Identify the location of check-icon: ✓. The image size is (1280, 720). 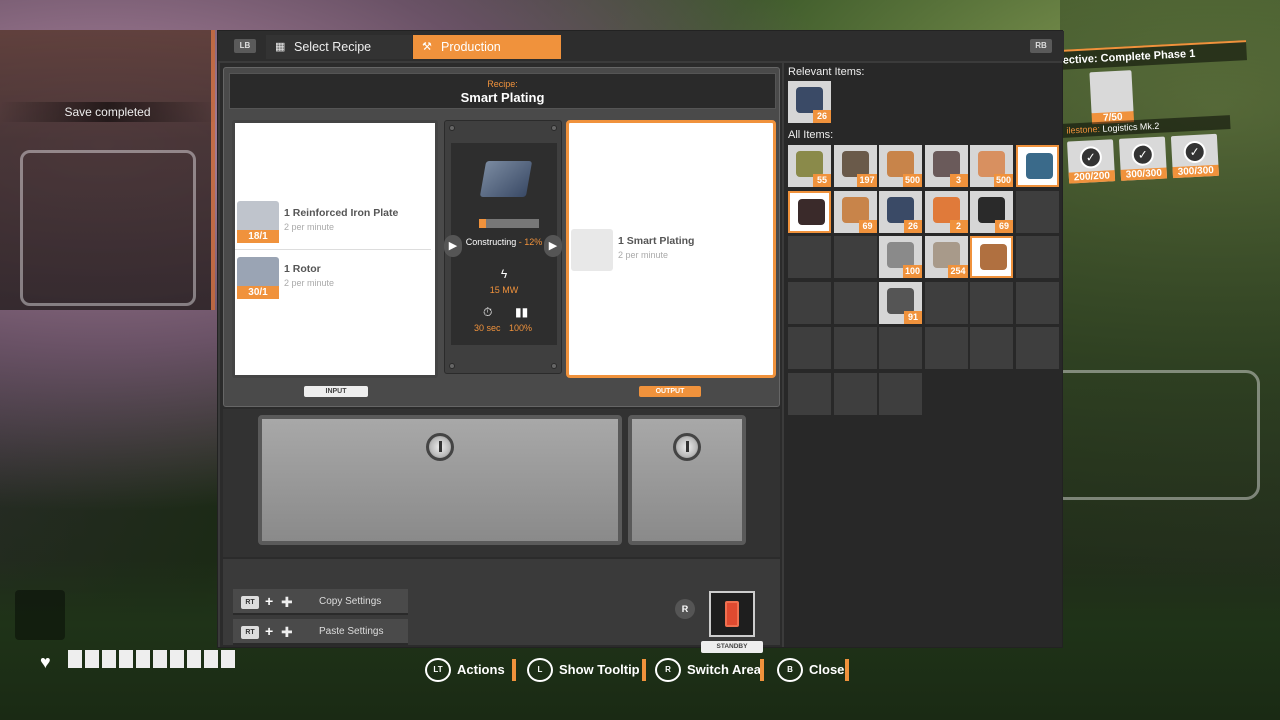
(1091, 157).